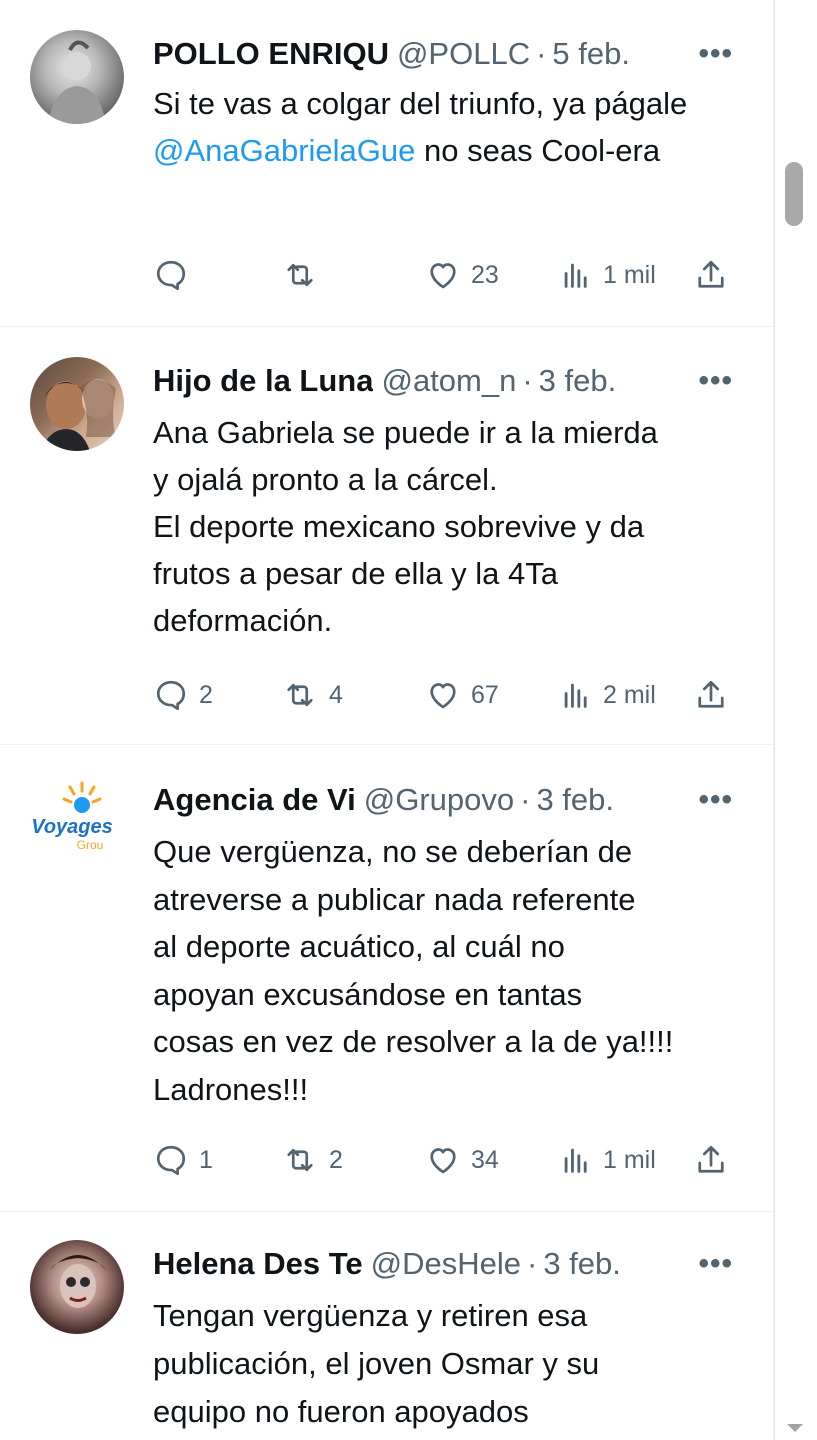 The image size is (817, 1440). Describe the element at coordinates (448, 381) in the screenshot. I see `user-handle: @atom_n` at that location.